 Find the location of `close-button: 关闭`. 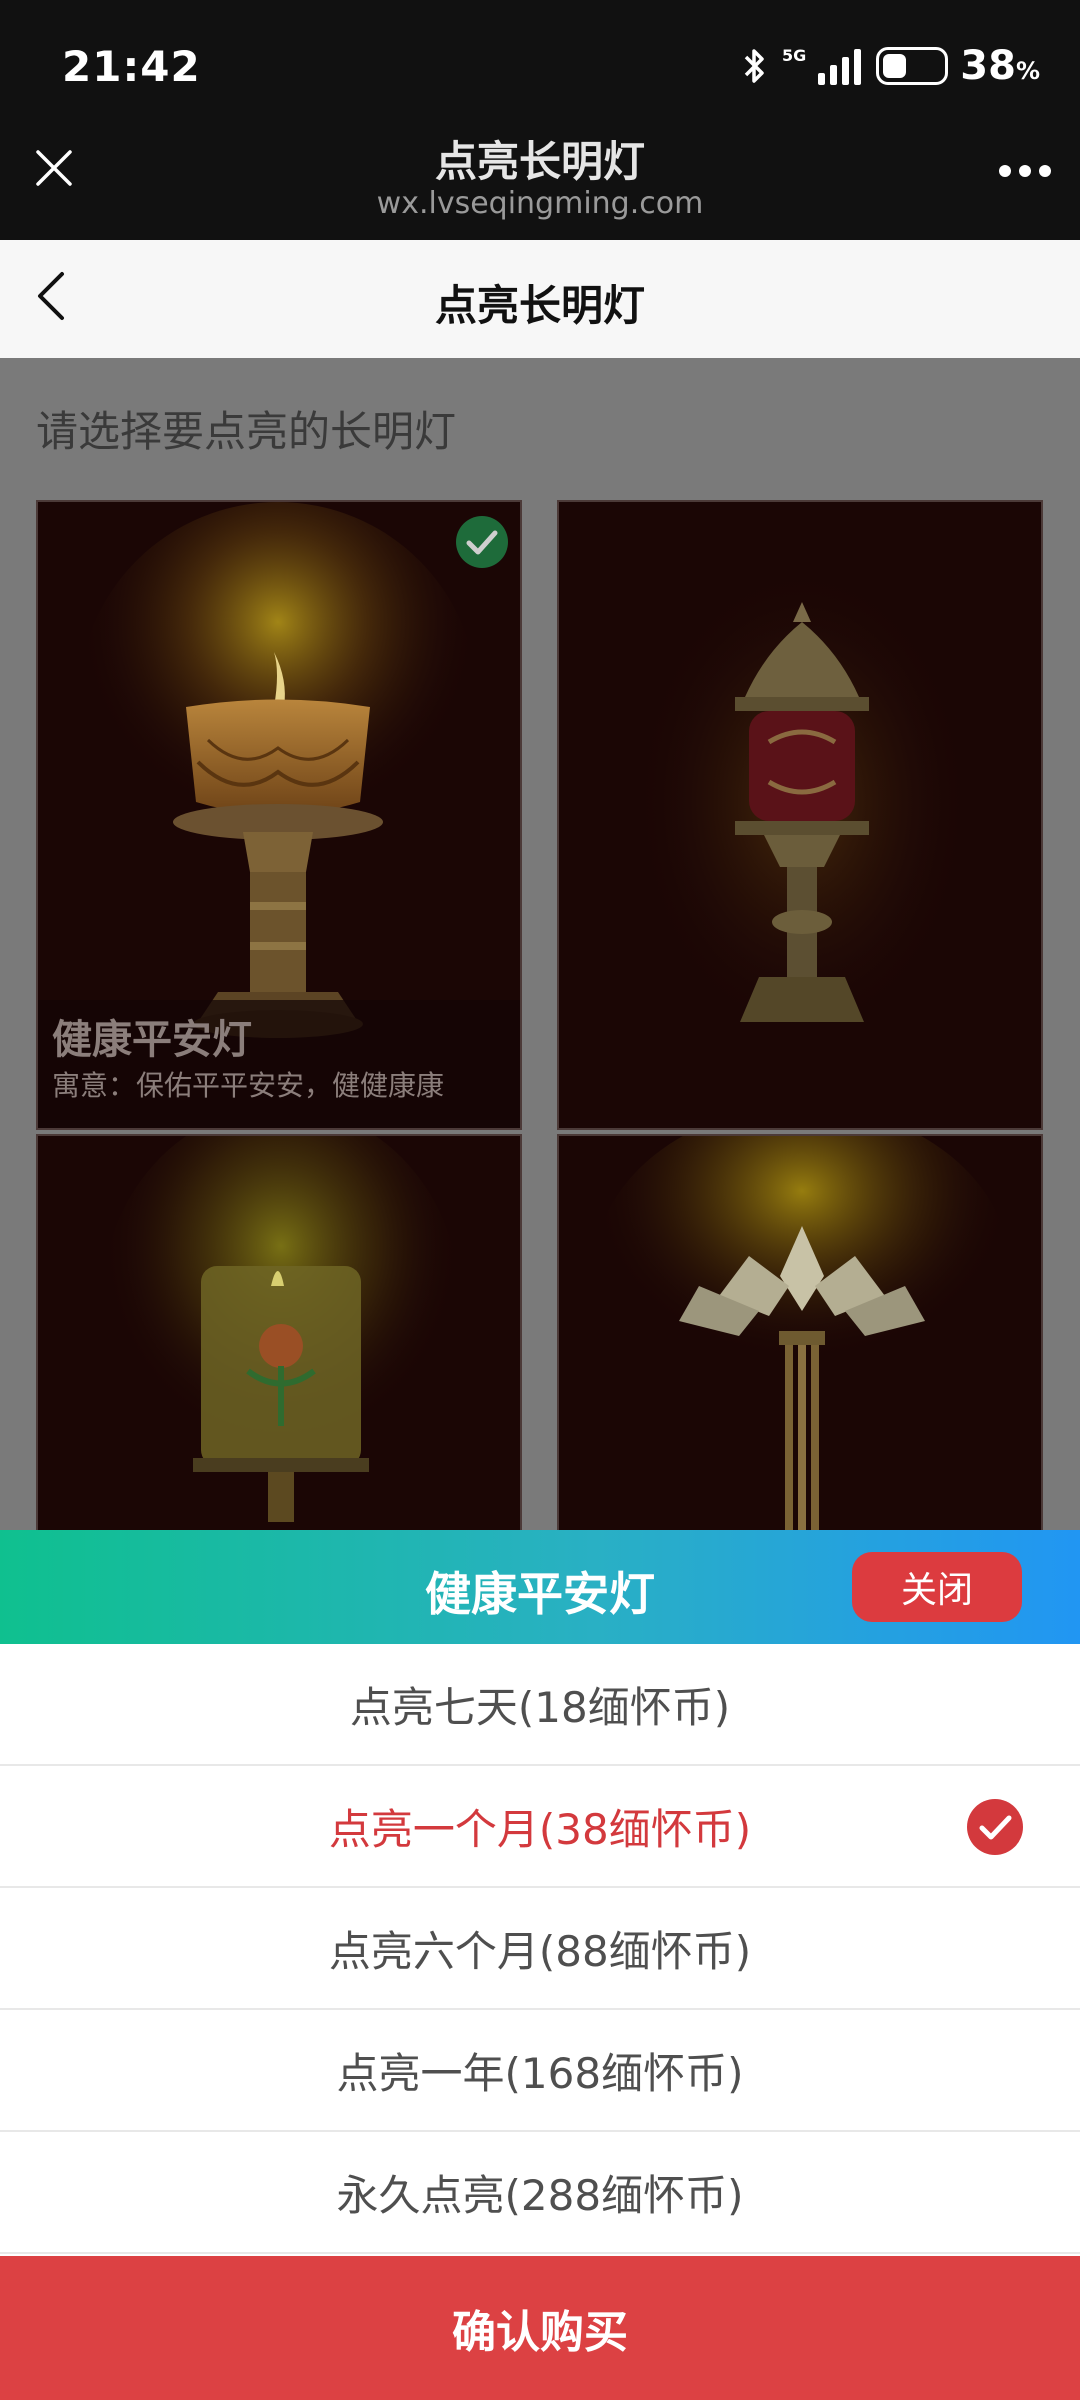

close-button: 关闭 is located at coordinates (937, 1587).